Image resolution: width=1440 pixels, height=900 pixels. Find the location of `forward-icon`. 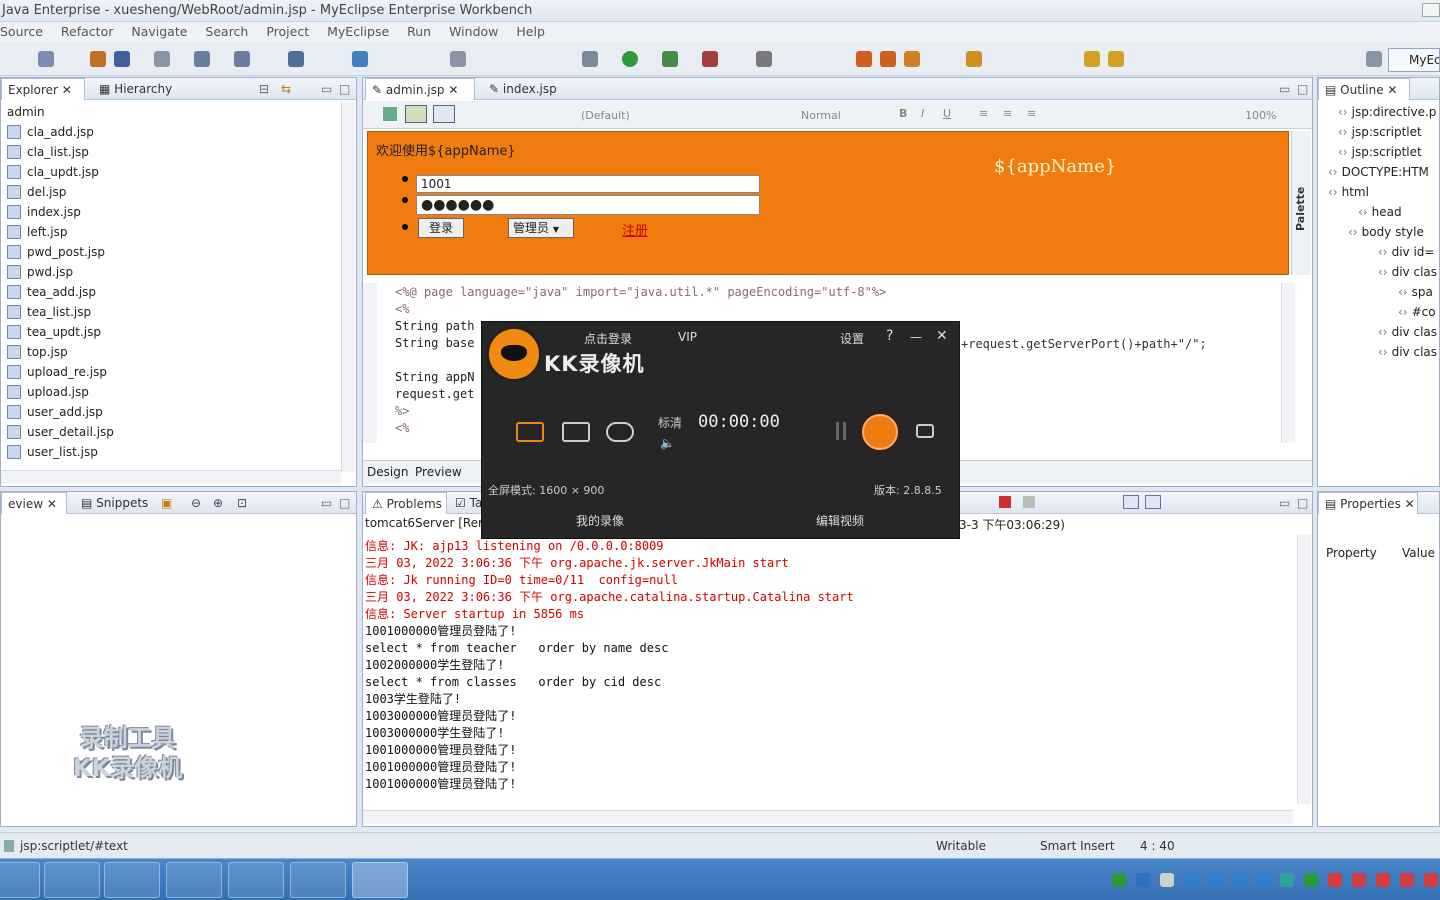

forward-icon is located at coordinates (1116, 59).